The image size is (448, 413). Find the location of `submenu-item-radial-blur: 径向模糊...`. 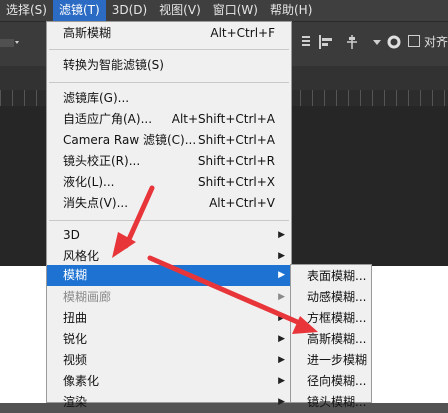

submenu-item-radial-blur: 径向模糊... is located at coordinates (331, 381).